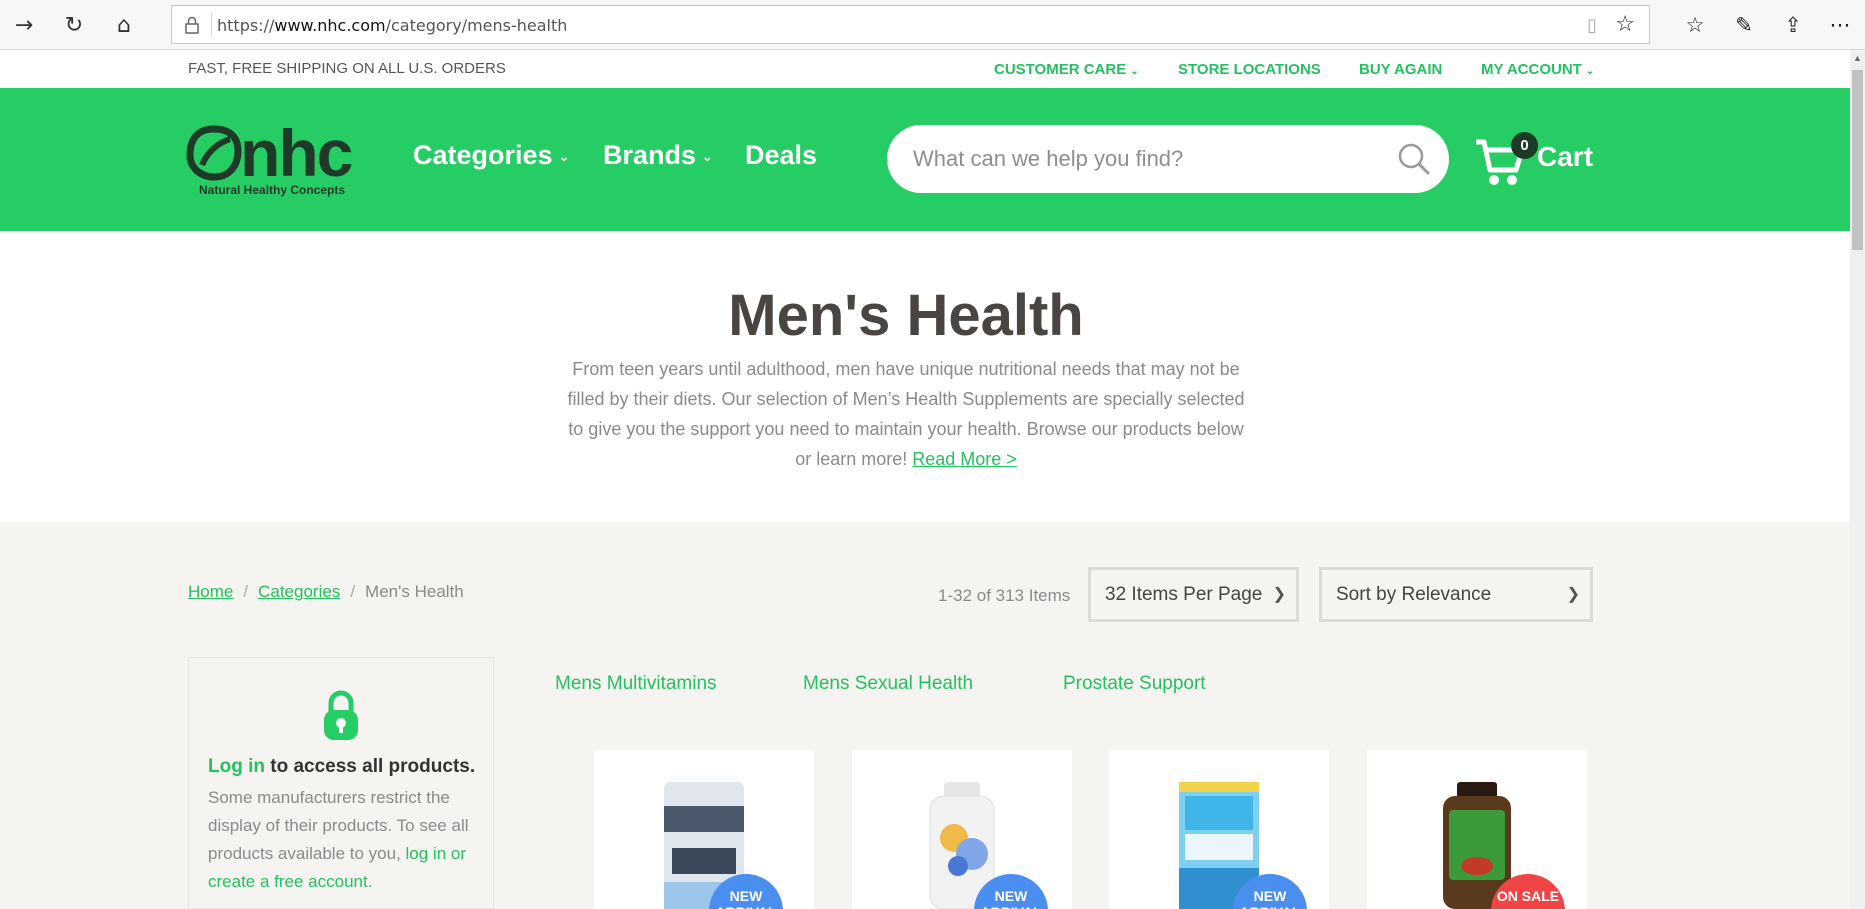 This screenshot has height=909, width=1865. I want to click on breadcrumb-categories: Categories, so click(299, 591).